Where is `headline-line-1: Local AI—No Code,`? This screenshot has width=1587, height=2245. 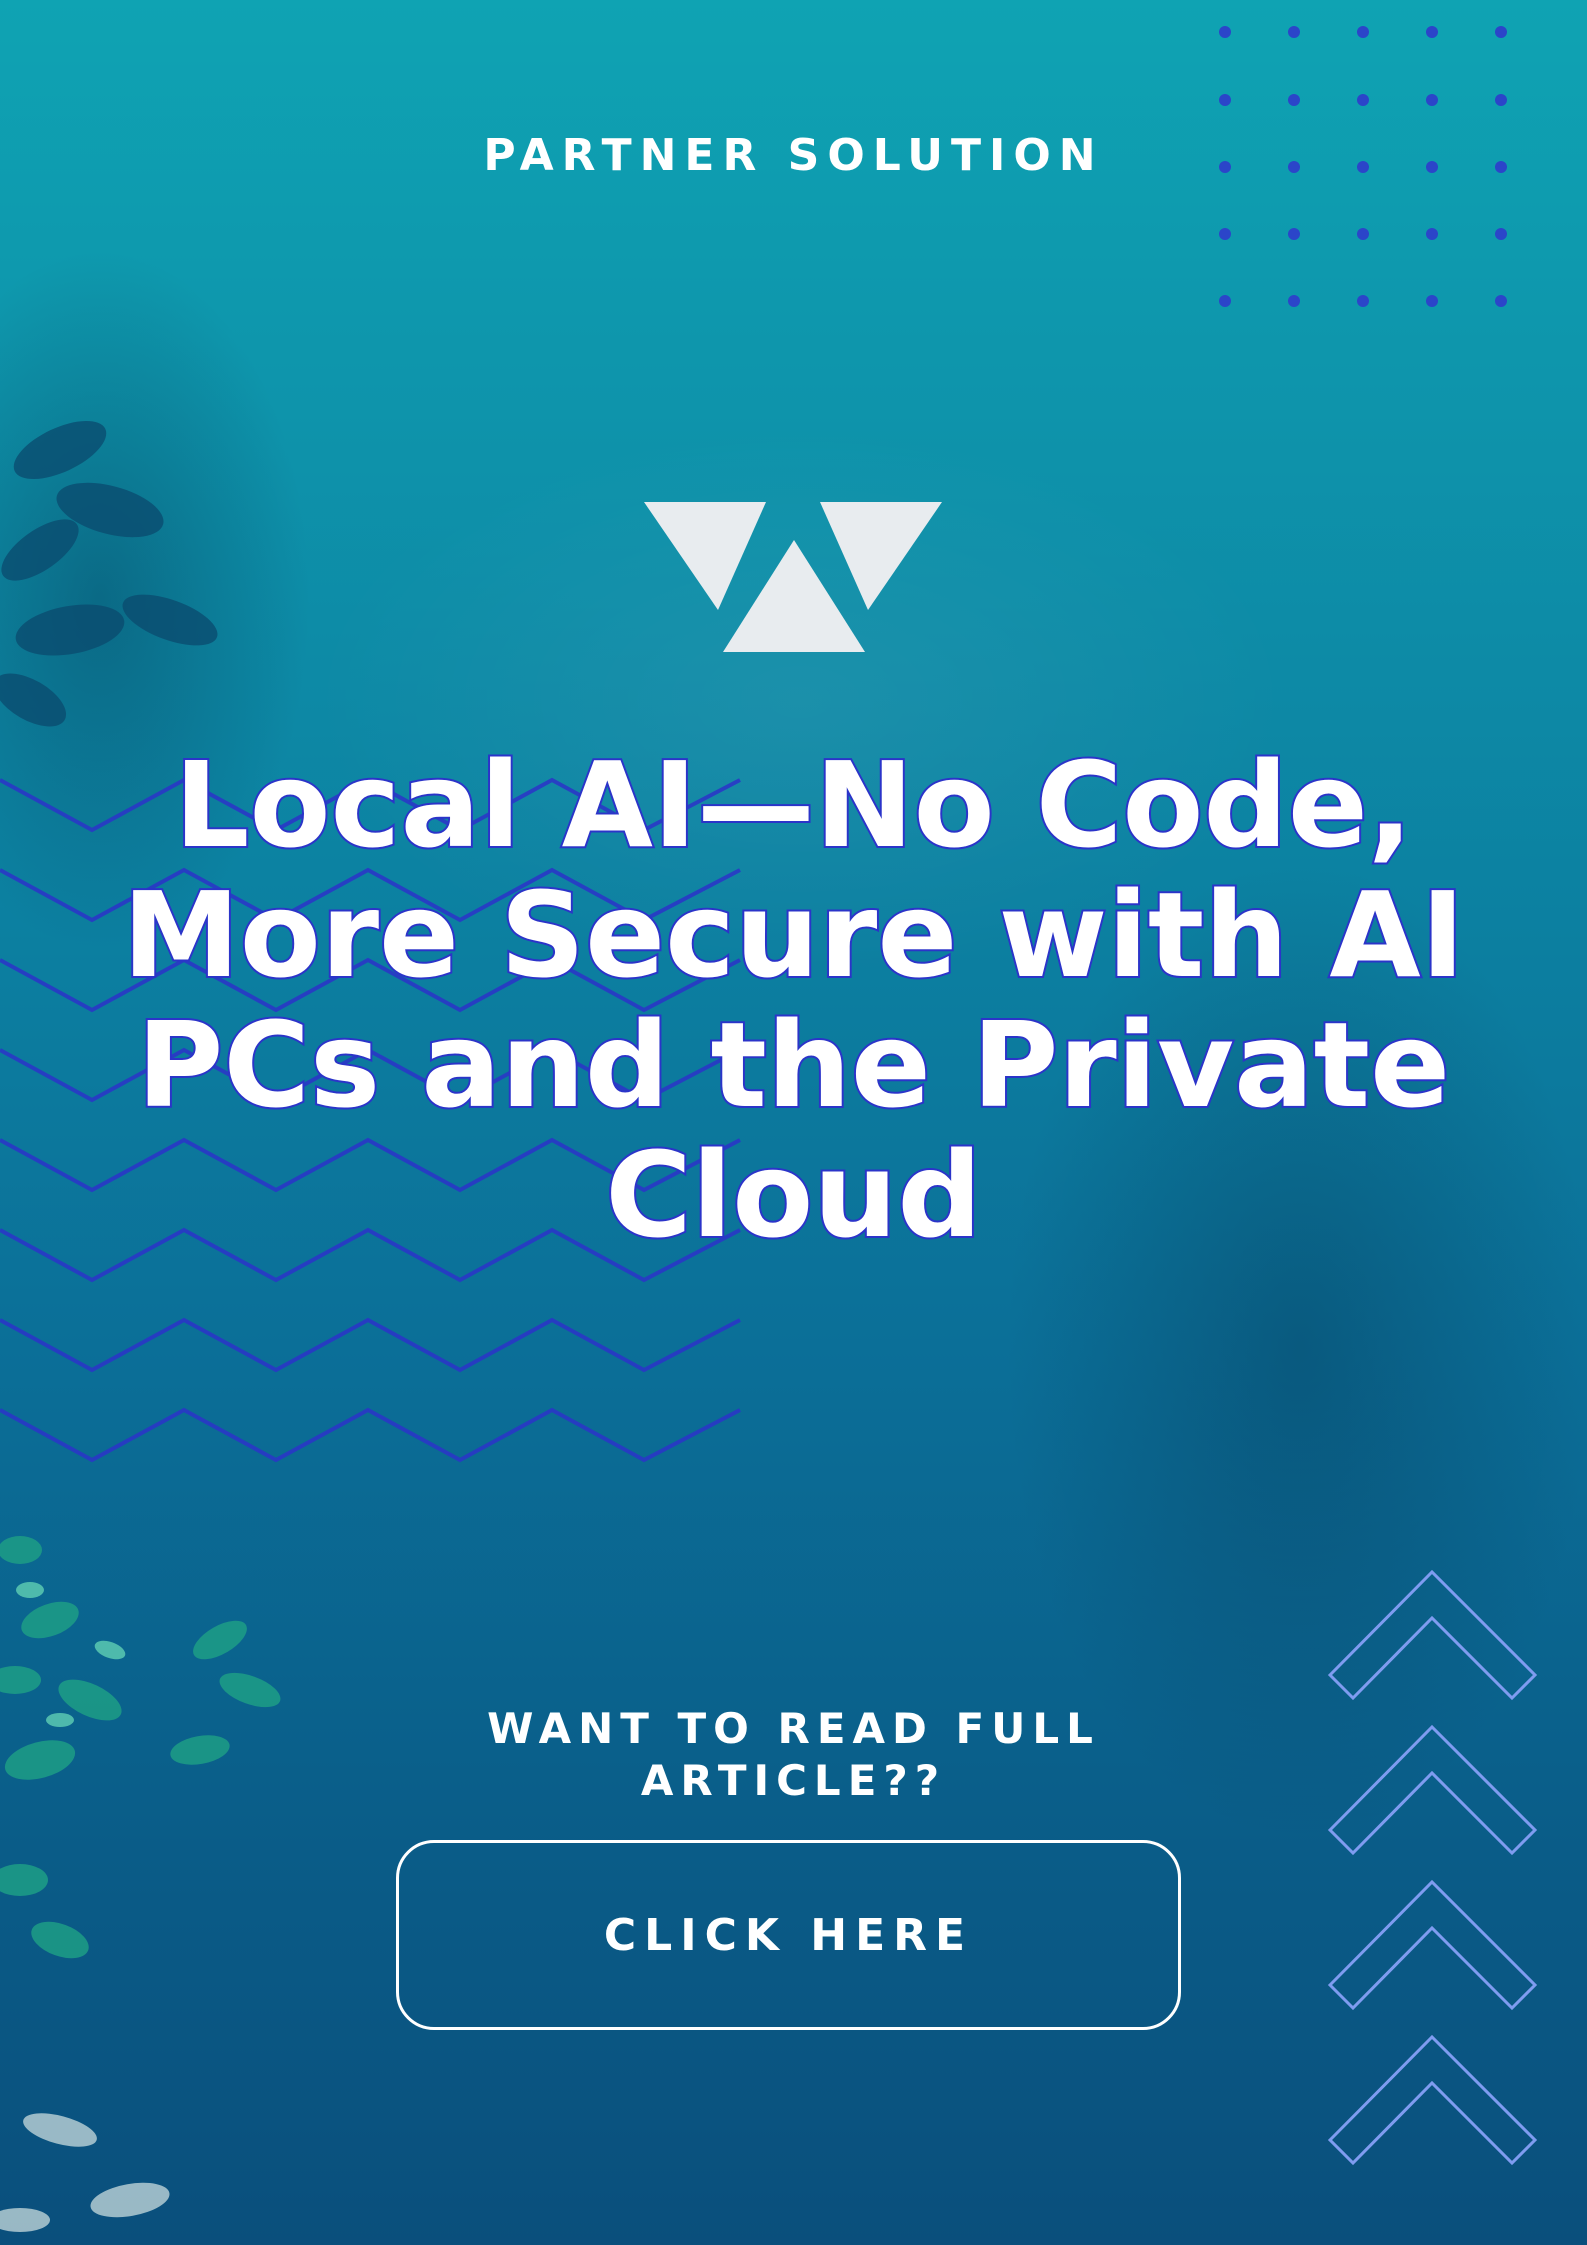 headline-line-1: Local AI—No Code, is located at coordinates (793, 805).